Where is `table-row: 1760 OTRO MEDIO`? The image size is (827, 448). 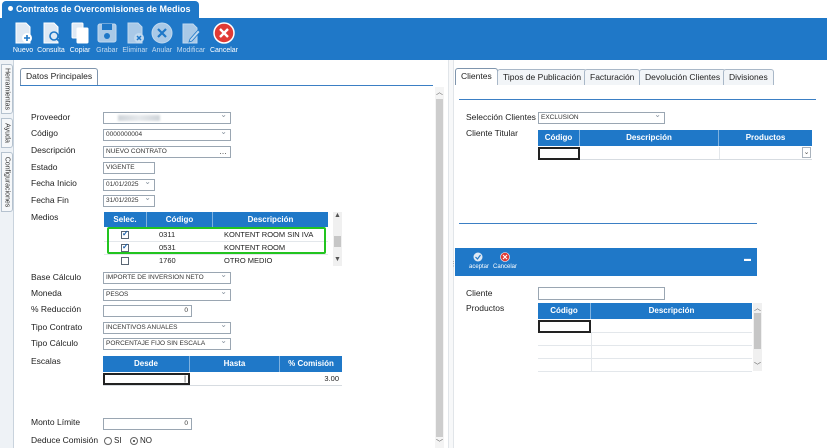
table-row: 1760 OTRO MEDIO is located at coordinates (216, 261).